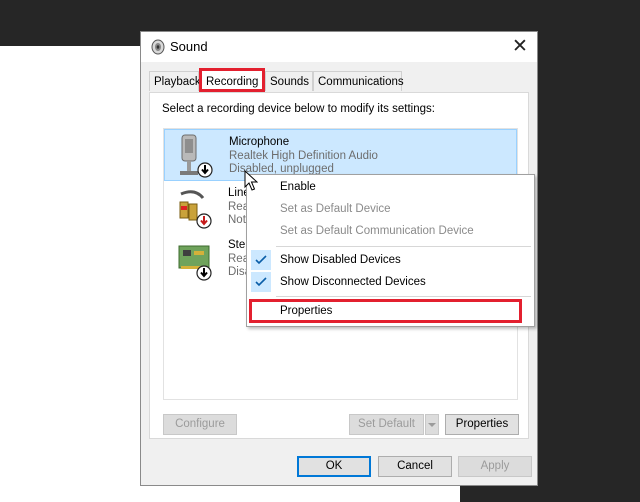  I want to click on apply-button: Apply, so click(495, 466).